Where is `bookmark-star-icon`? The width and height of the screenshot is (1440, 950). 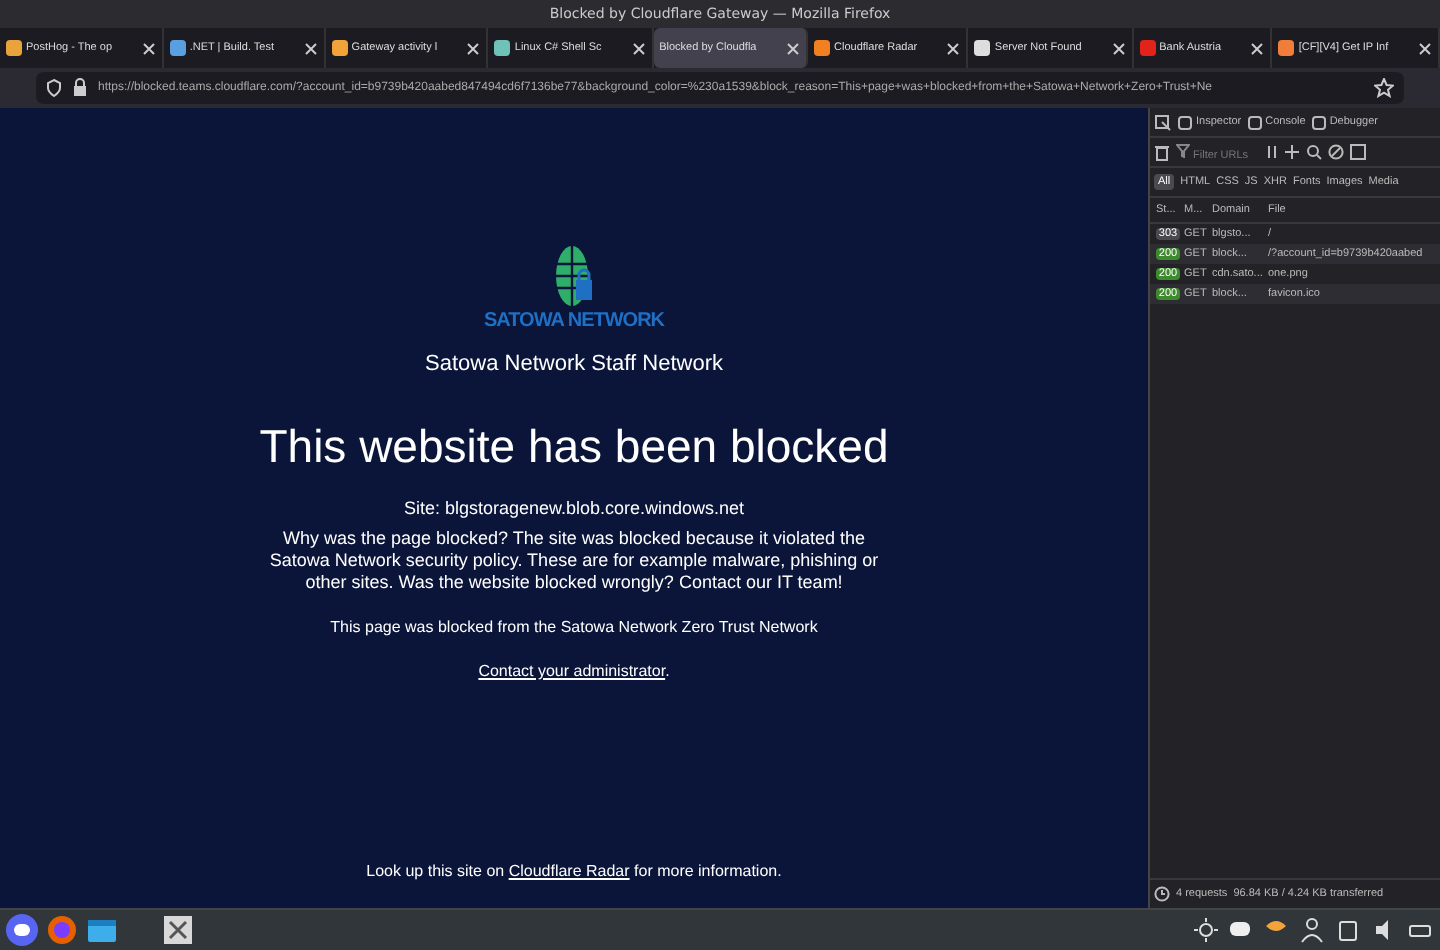 bookmark-star-icon is located at coordinates (1384, 88).